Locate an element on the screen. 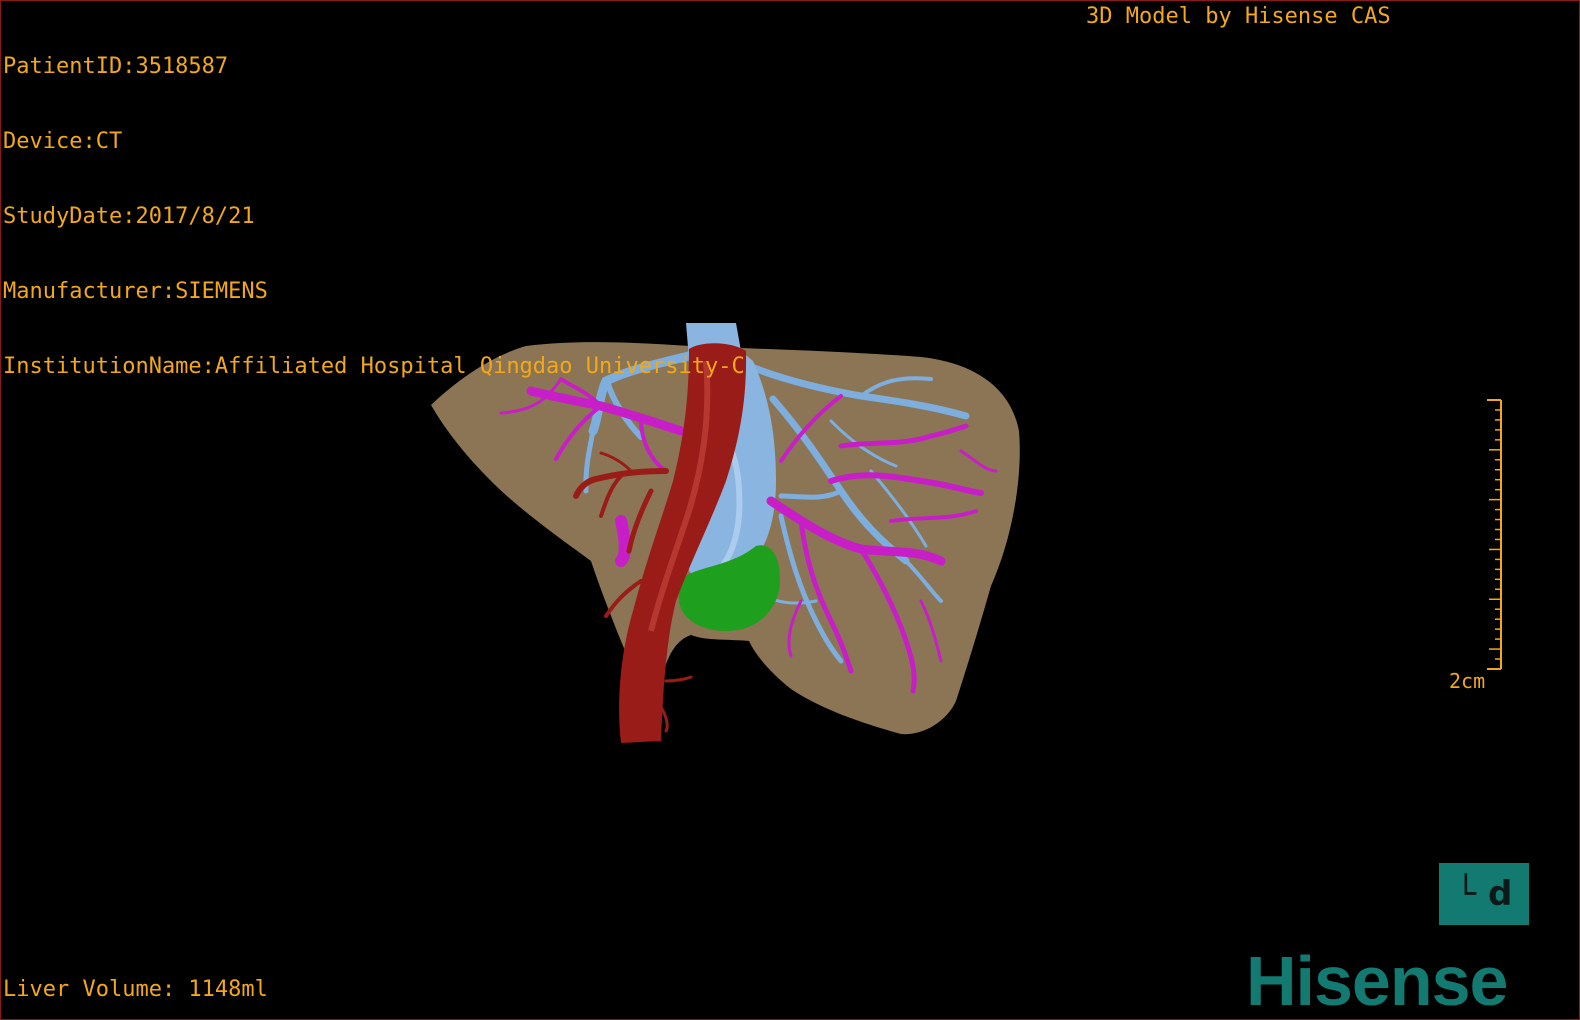  manufacturer-label: Manufacturer:SIEMENS is located at coordinates (135, 291).